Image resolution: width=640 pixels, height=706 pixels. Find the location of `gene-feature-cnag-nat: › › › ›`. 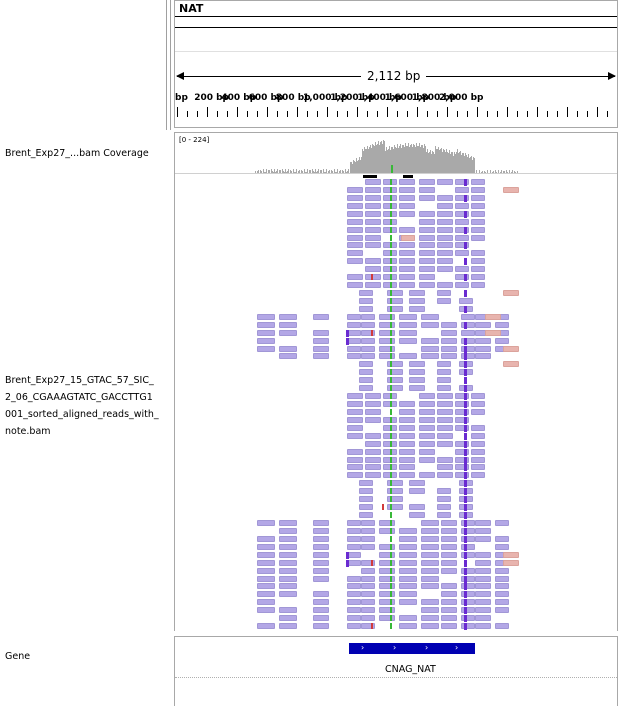

gene-feature-cnag-nat: › › › › is located at coordinates (412, 648).